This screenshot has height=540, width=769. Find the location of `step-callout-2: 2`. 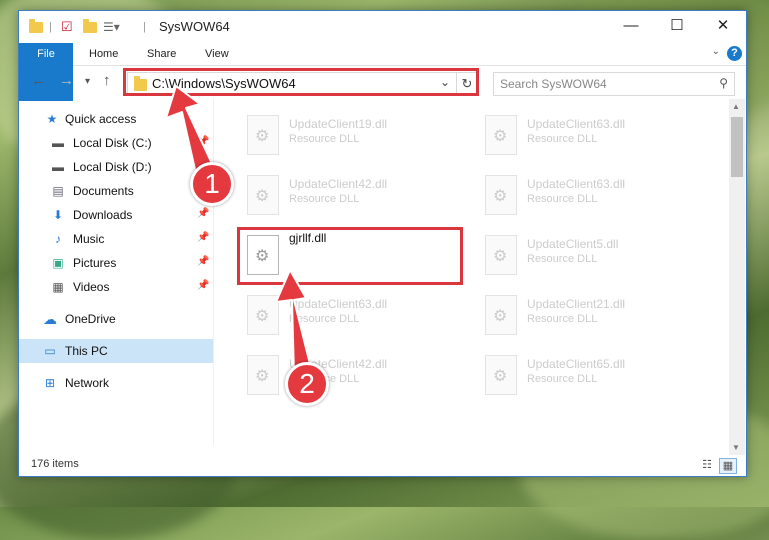

step-callout-2: 2 is located at coordinates (307, 384).